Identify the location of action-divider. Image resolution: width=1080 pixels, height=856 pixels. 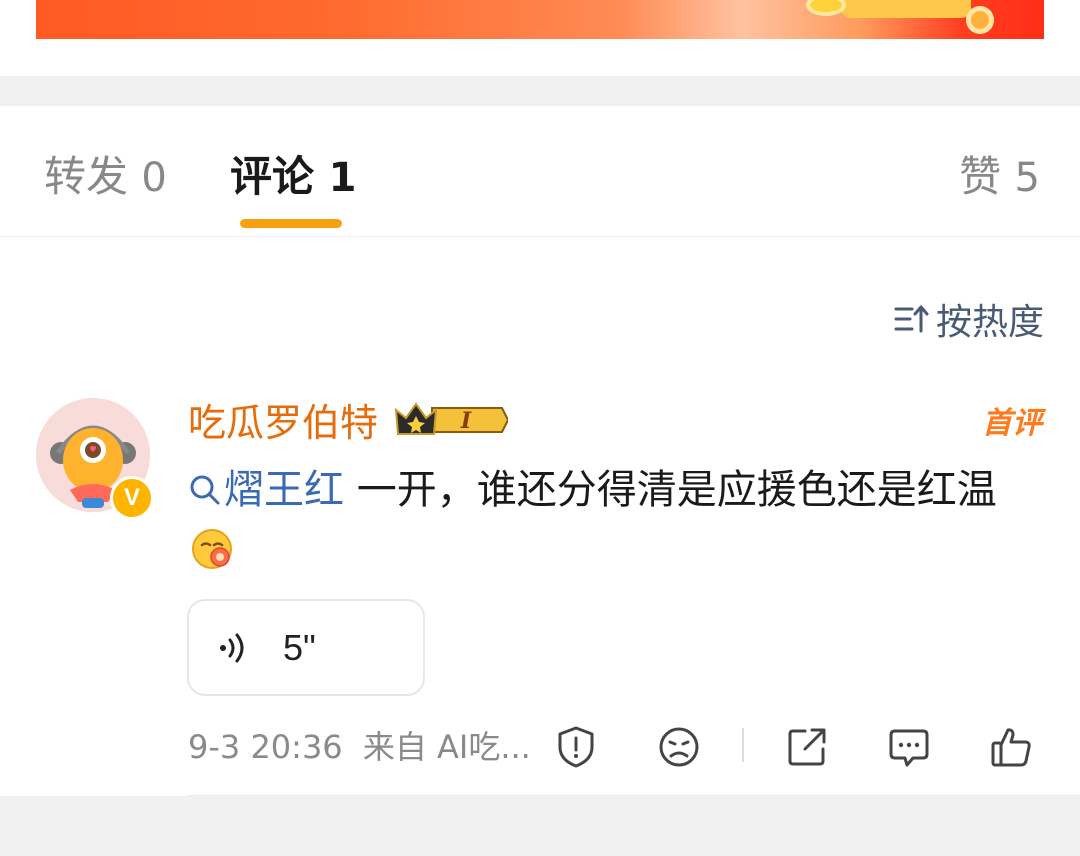
(743, 745).